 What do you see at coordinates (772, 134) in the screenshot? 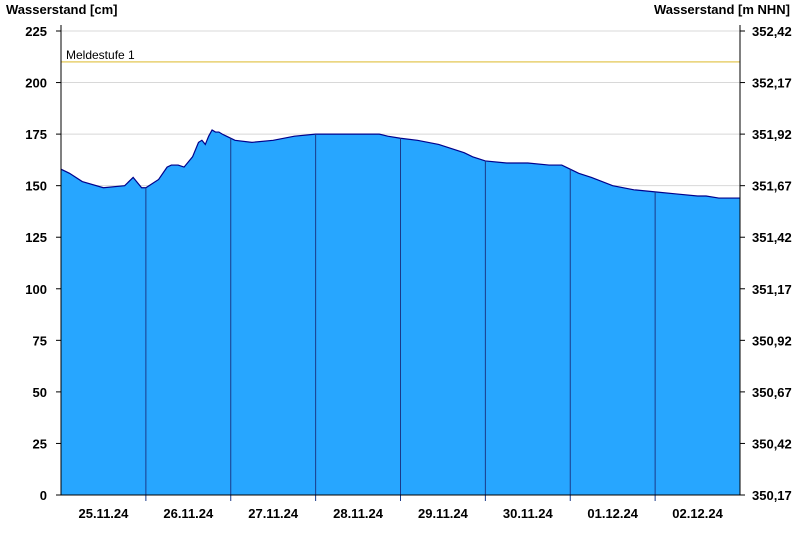
I see `y-tick-label-right: 351,92` at bounding box center [772, 134].